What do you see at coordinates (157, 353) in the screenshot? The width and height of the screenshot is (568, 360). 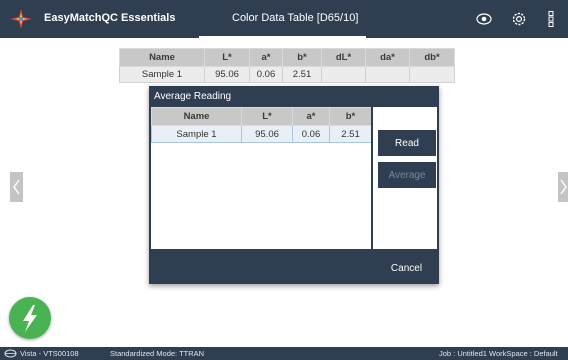 I see `mode-label: Standardized Mode: TTRAN` at bounding box center [157, 353].